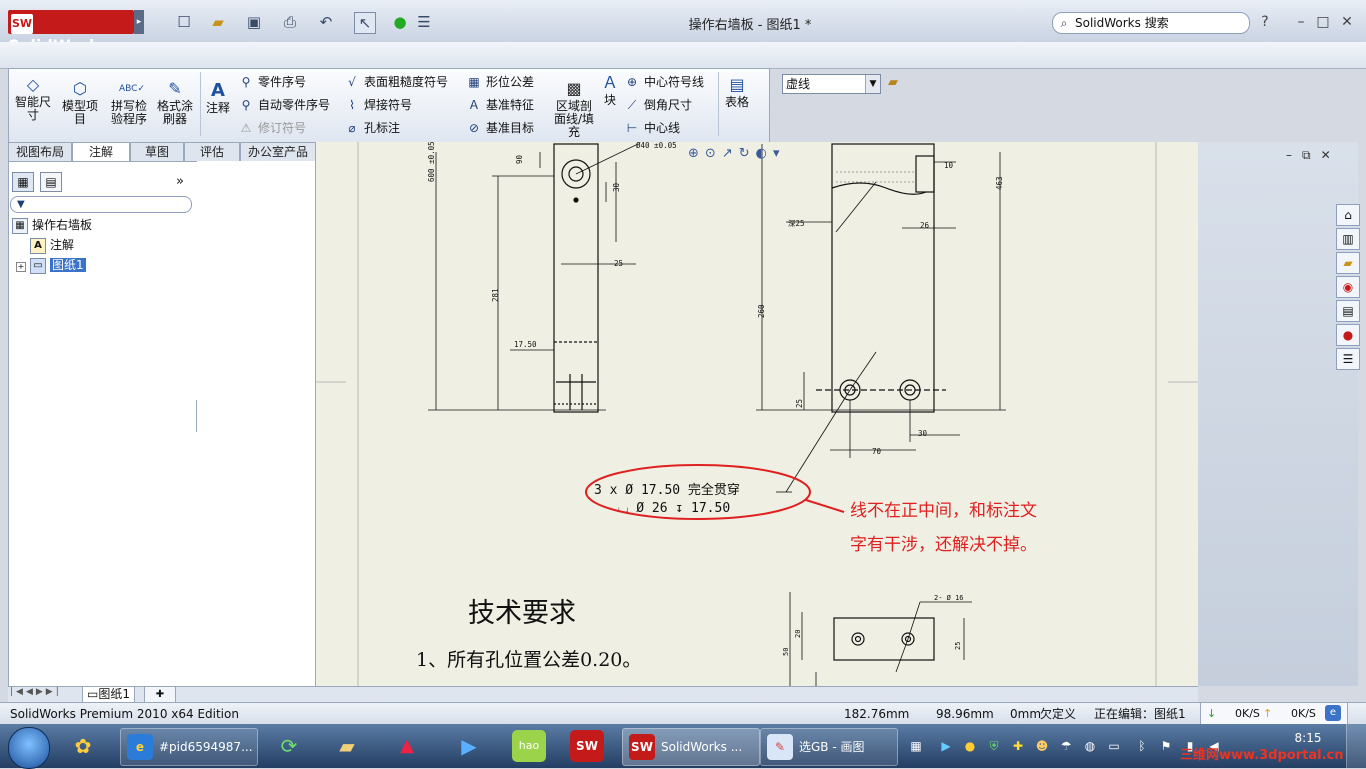  Describe the element at coordinates (347, 746) in the screenshot. I see `explorer-icon: ▰` at that location.